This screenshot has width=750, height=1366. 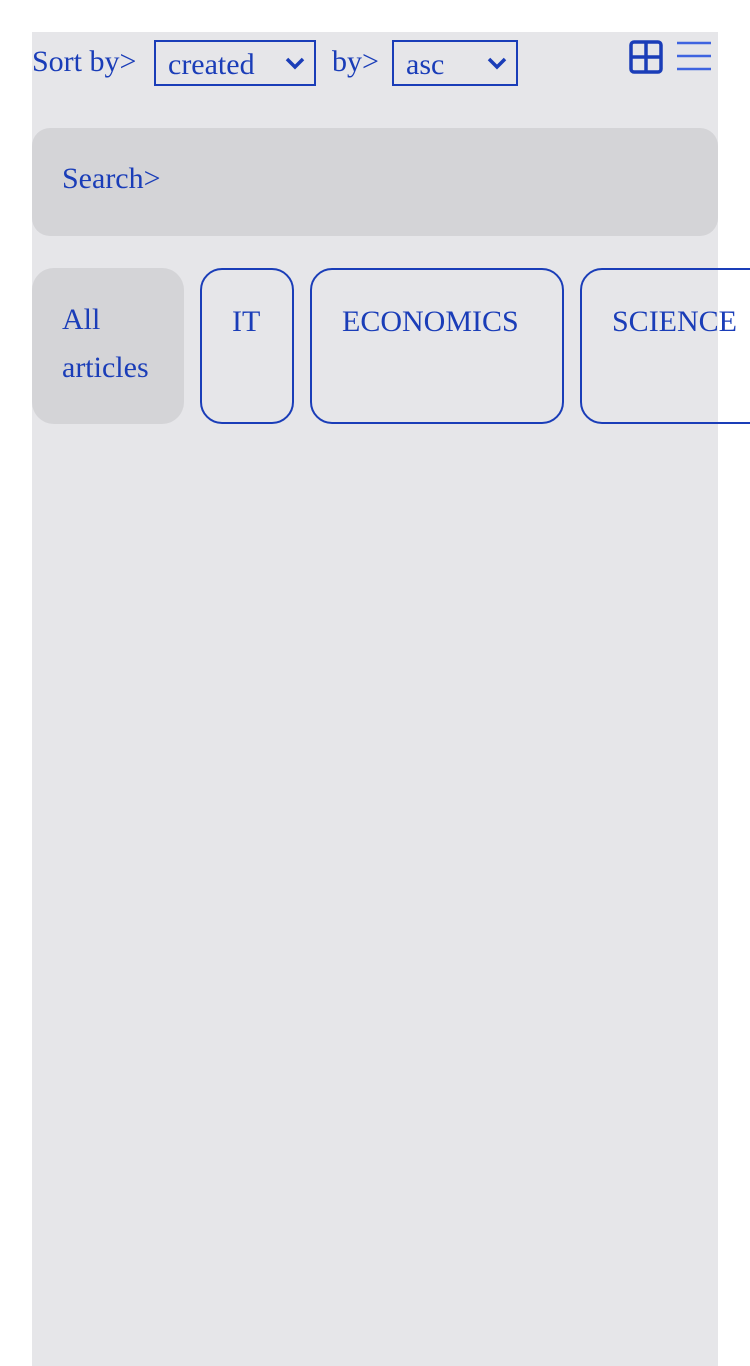 I want to click on category-chip-all-articles: All articles, so click(x=108, y=346).